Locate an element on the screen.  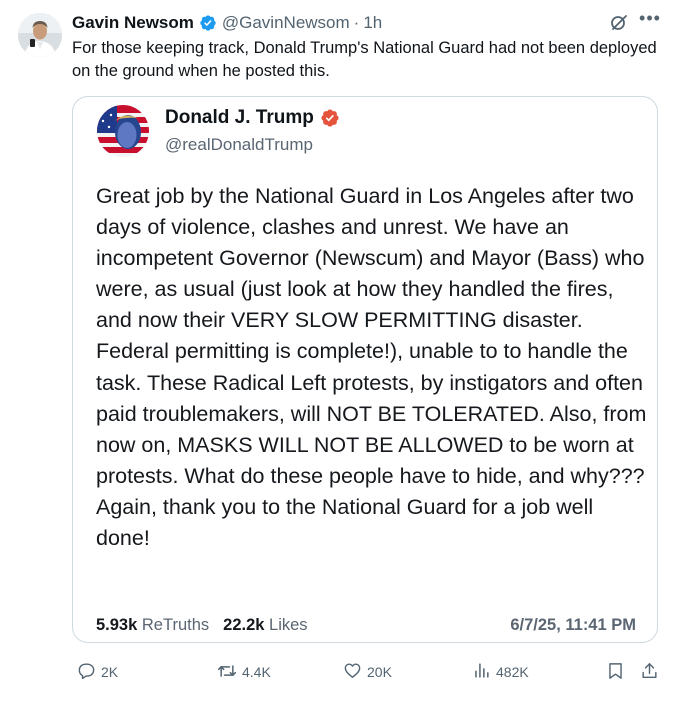
like-button: 20K is located at coordinates (367, 672).